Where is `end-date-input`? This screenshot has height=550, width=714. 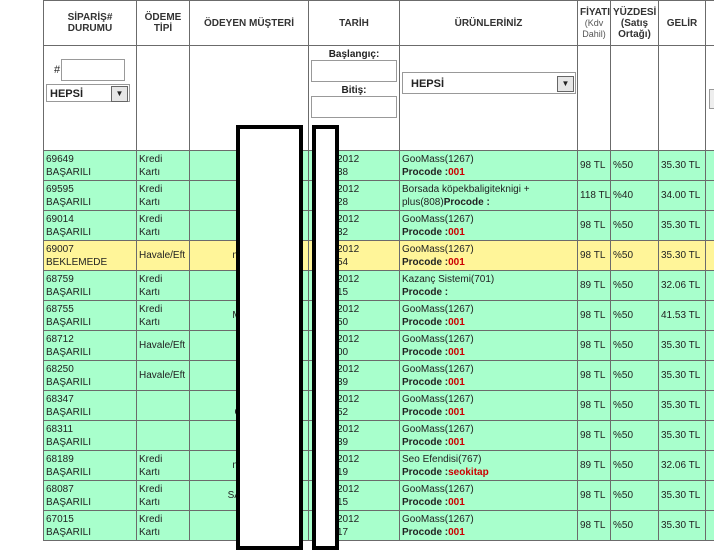
end-date-input is located at coordinates (354, 107).